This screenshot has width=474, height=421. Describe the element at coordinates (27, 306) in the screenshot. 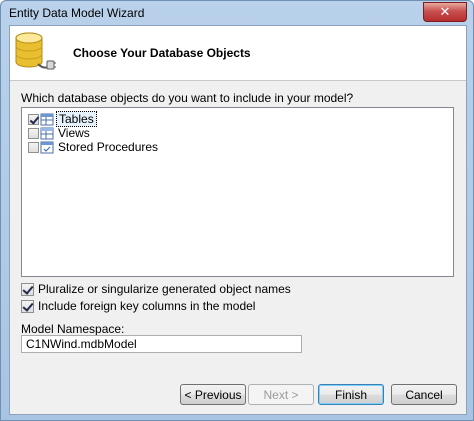

I see `foreign-keys-checkbox` at that location.